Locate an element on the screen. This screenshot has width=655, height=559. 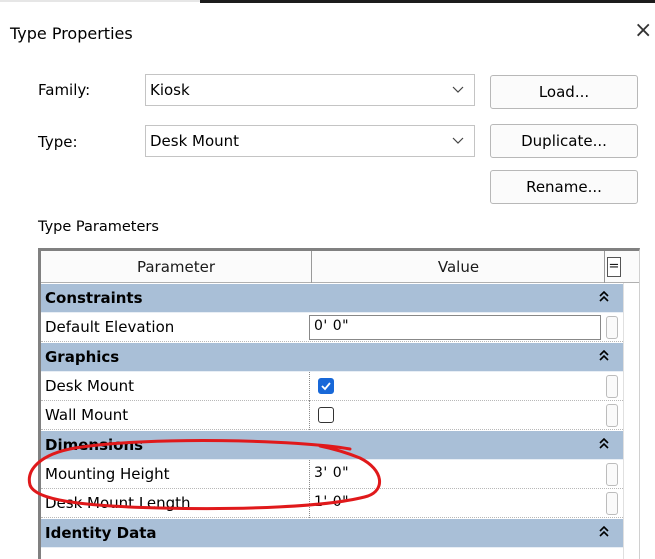
value-column-header: Value is located at coordinates (459, 267).